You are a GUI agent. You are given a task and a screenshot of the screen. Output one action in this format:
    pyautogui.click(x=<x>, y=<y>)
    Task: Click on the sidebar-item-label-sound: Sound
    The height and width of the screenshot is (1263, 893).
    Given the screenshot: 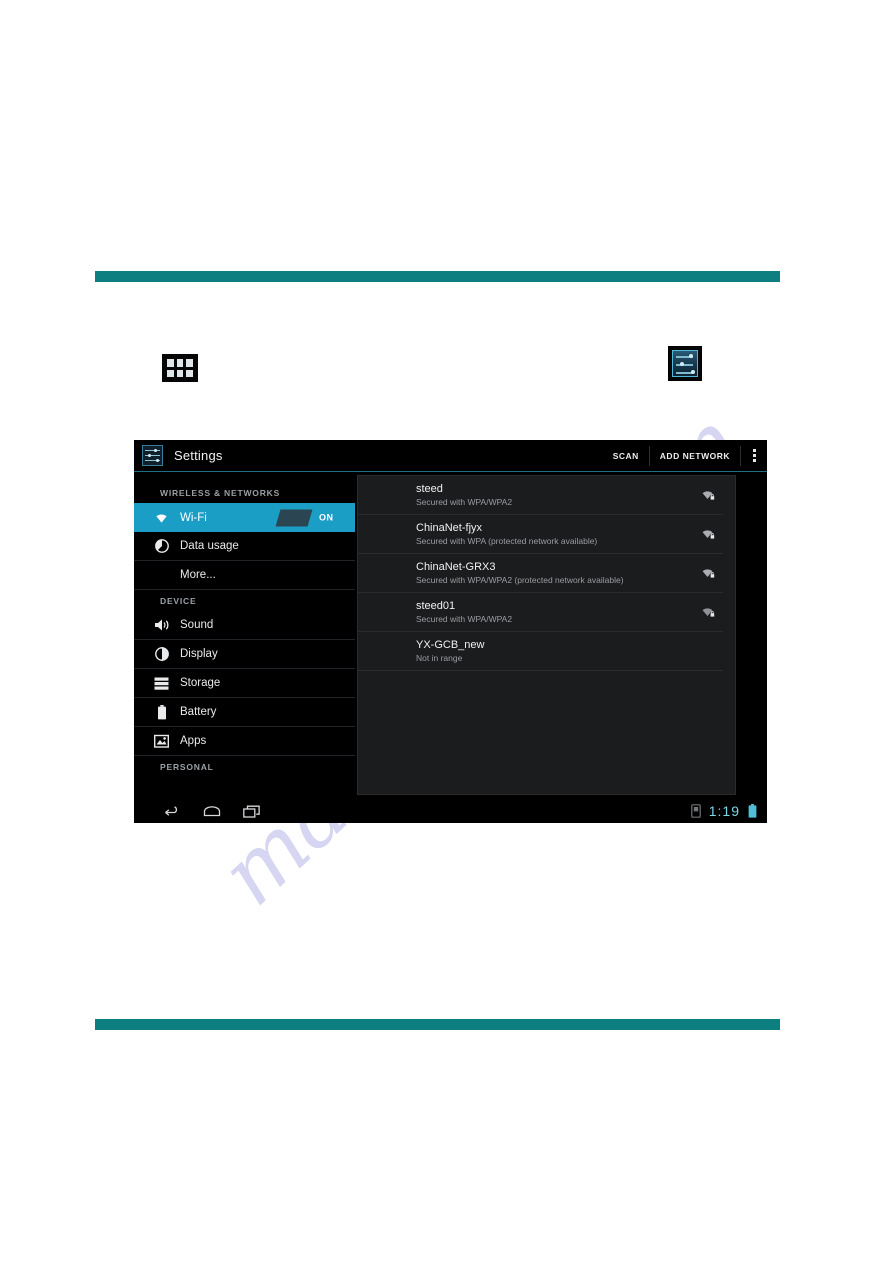 What is the action you would take?
    pyautogui.click(x=197, y=625)
    